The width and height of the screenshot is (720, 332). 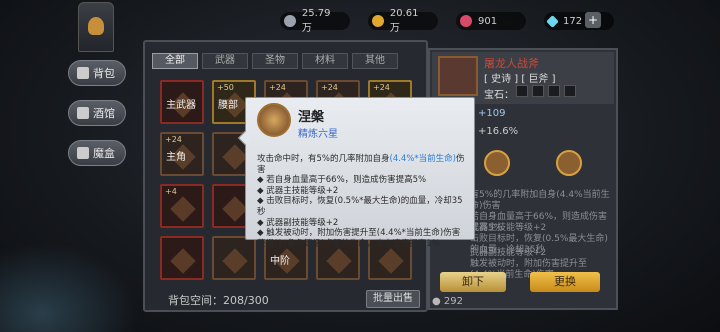 What do you see at coordinates (181, 105) in the screenshot?
I see `slot-label: 主武器` at bounding box center [181, 105].